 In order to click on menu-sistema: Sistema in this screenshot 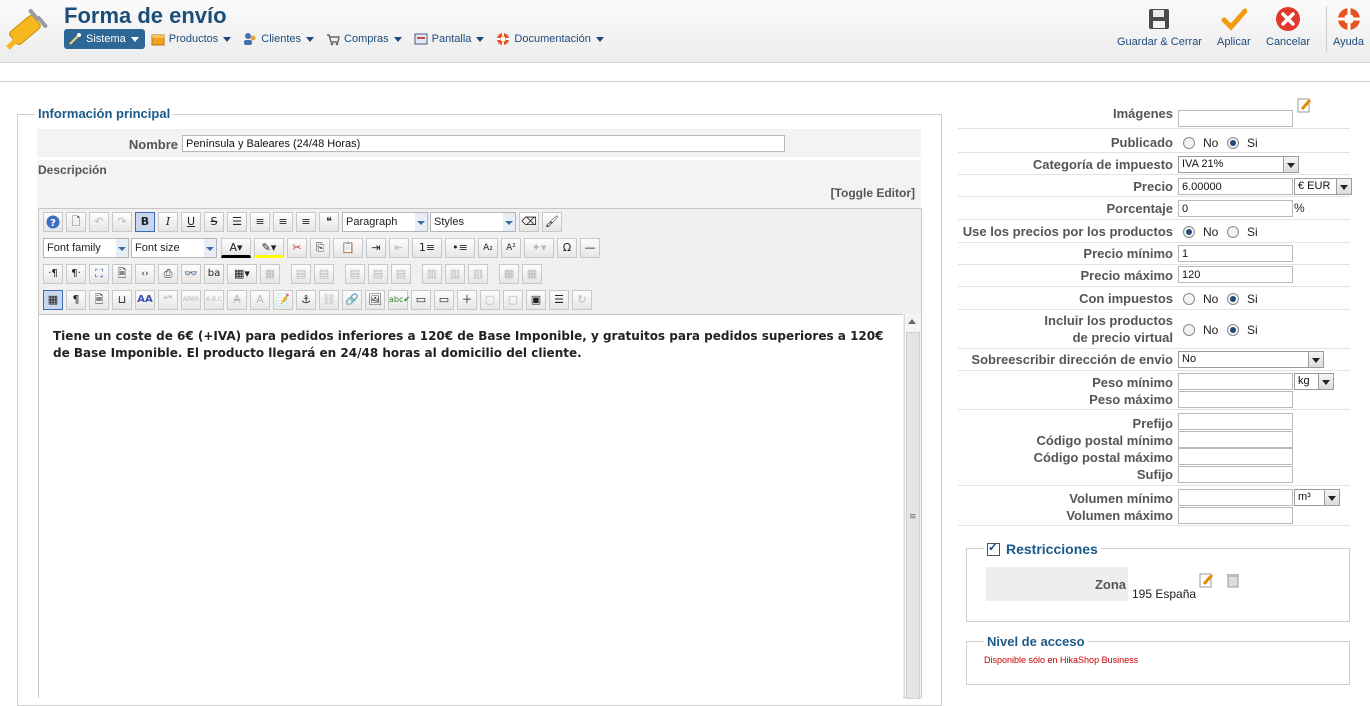, I will do `click(104, 39)`.